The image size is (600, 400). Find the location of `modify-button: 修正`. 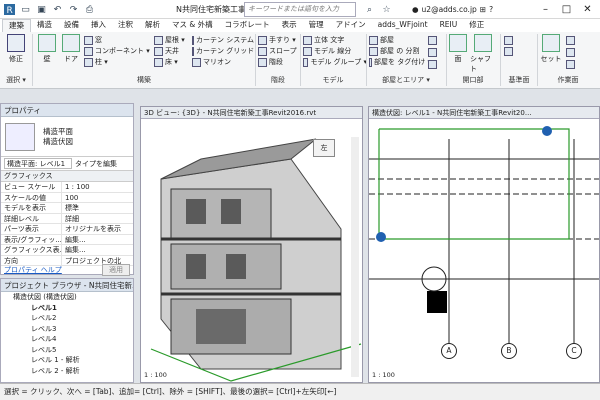

modify-button: 修正 is located at coordinates (16, 49).